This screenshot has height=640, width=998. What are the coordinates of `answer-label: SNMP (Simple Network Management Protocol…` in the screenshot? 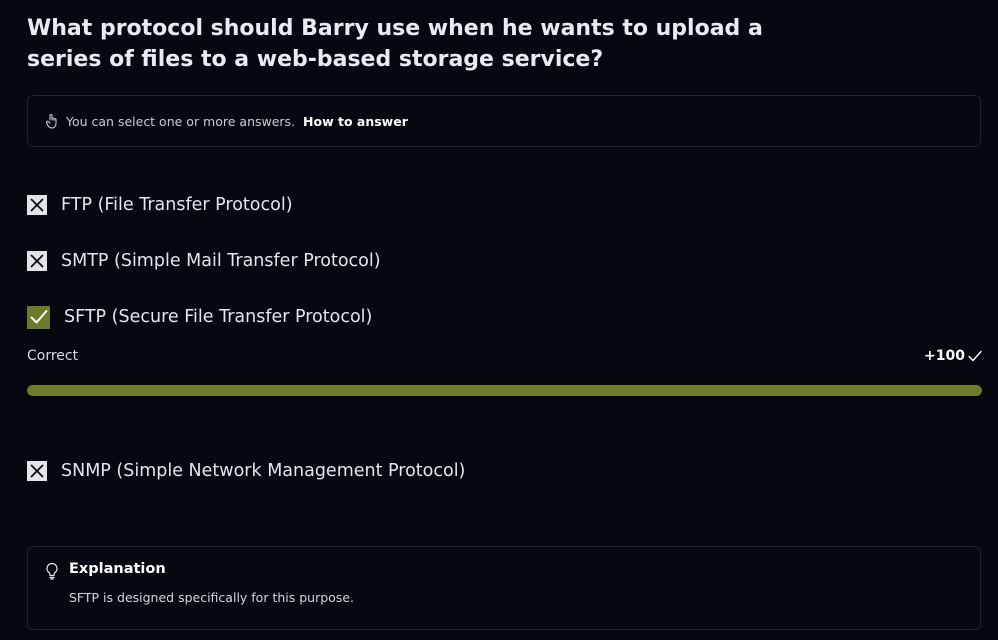 It's located at (263, 471).